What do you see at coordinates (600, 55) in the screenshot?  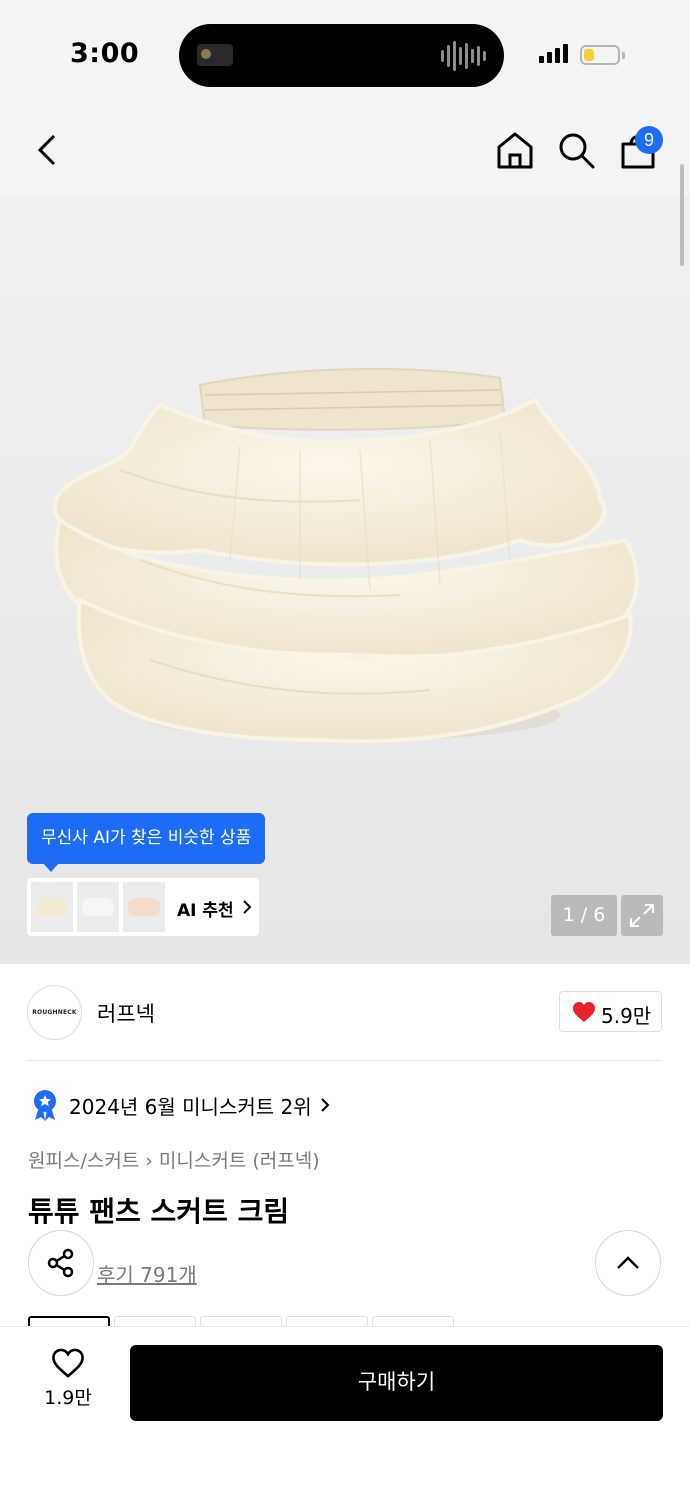 I see `battery-icon` at bounding box center [600, 55].